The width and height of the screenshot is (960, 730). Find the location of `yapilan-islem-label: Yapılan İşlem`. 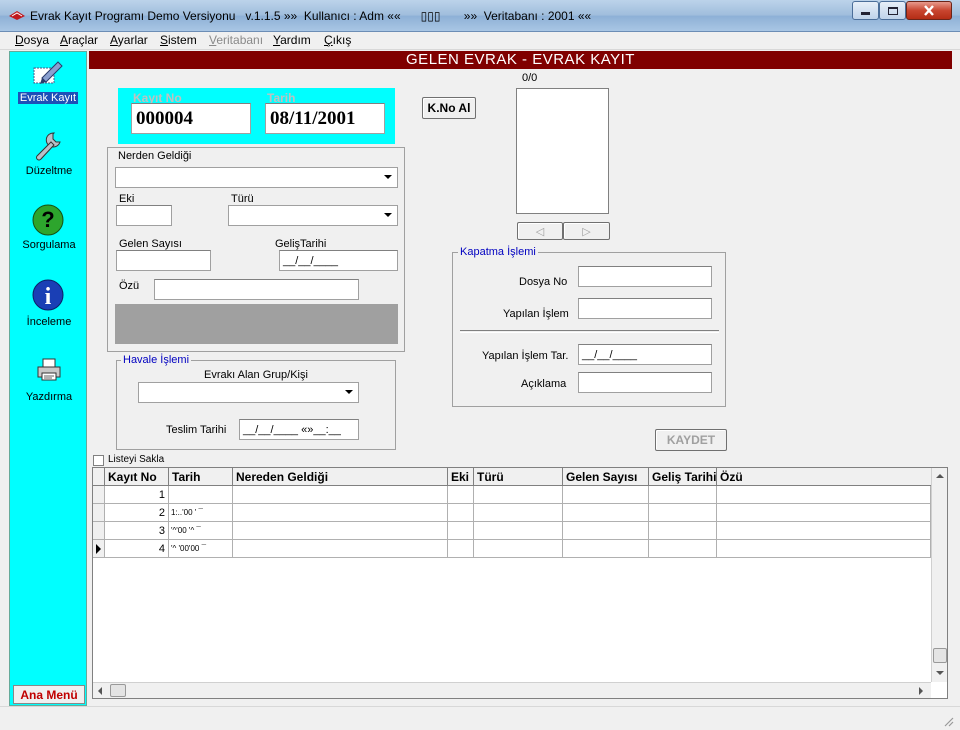

yapilan-islem-label: Yapılan İşlem is located at coordinates (536, 314).